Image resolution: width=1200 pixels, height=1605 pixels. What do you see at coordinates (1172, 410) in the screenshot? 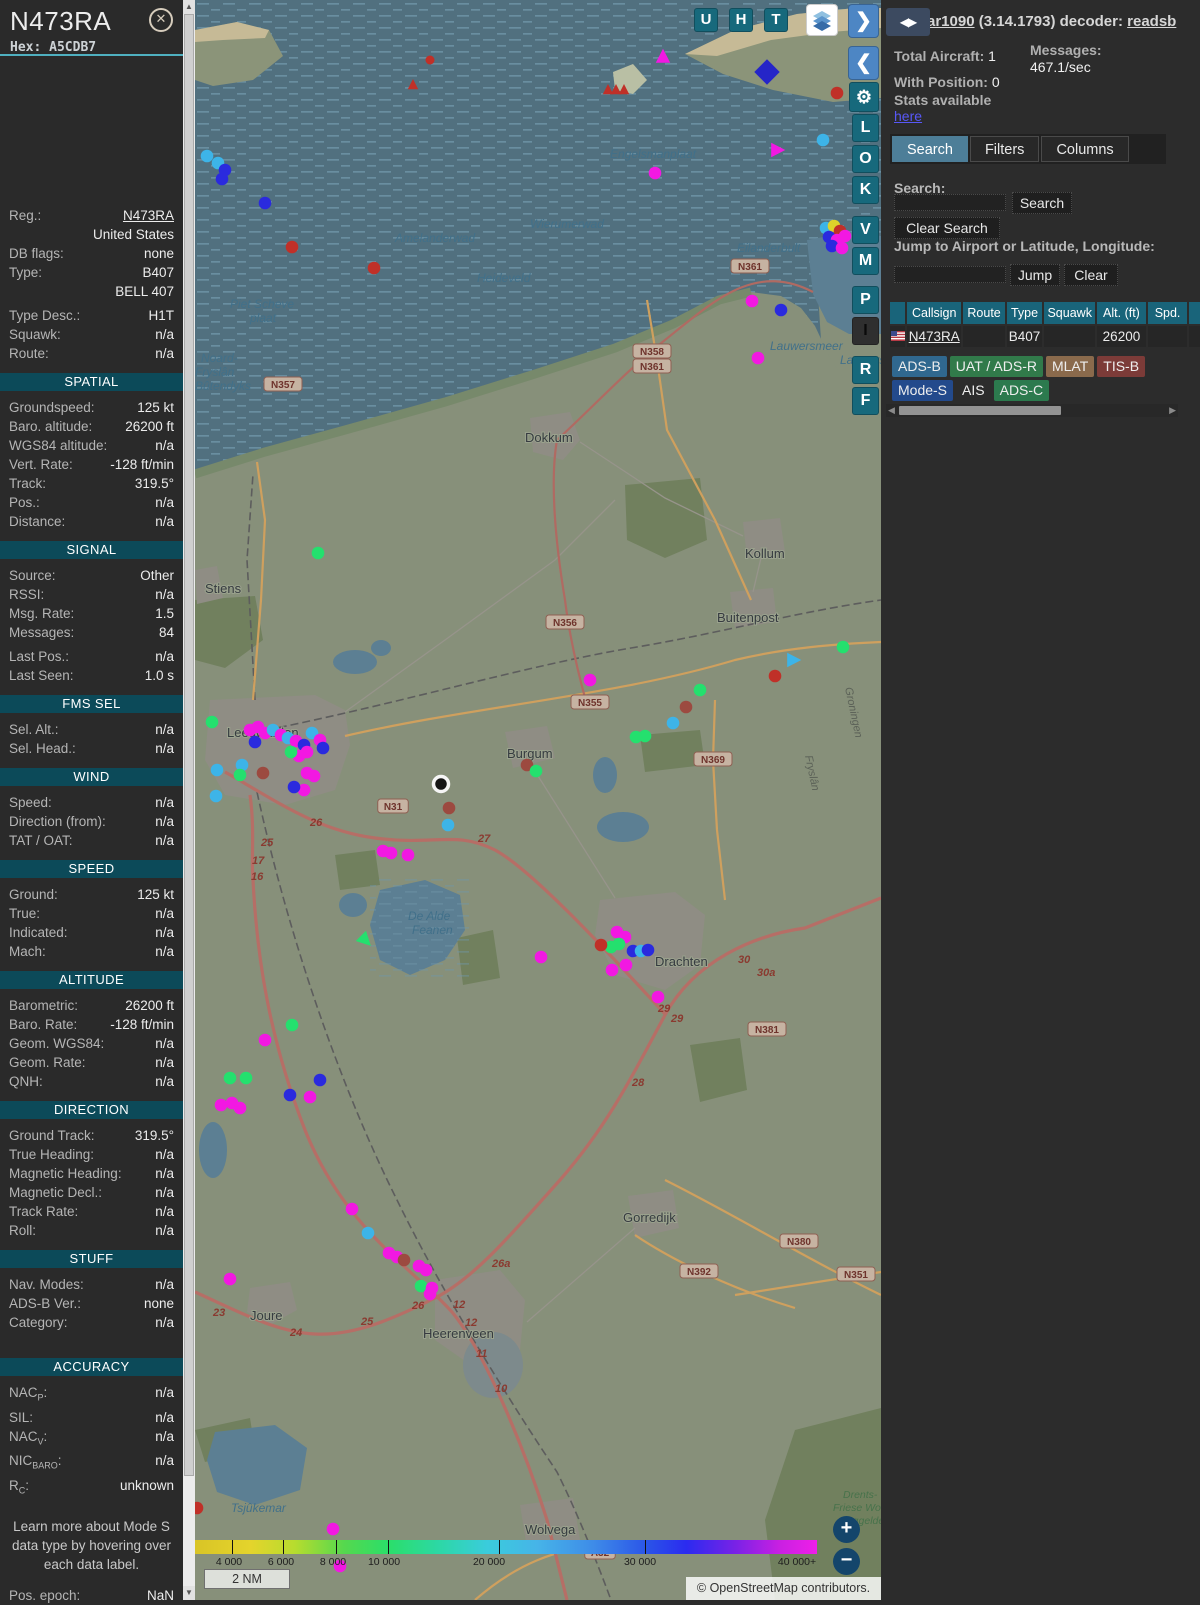
I see `scroll-right-icon: ▶` at bounding box center [1172, 410].